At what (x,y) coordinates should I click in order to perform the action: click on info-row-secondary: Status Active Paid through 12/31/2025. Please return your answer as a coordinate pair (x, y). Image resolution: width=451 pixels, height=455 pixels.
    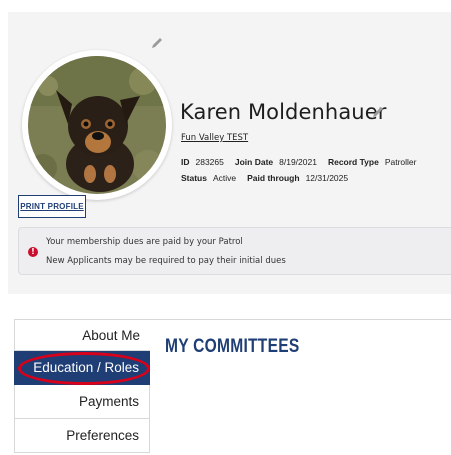
    Looking at the image, I should click on (264, 178).